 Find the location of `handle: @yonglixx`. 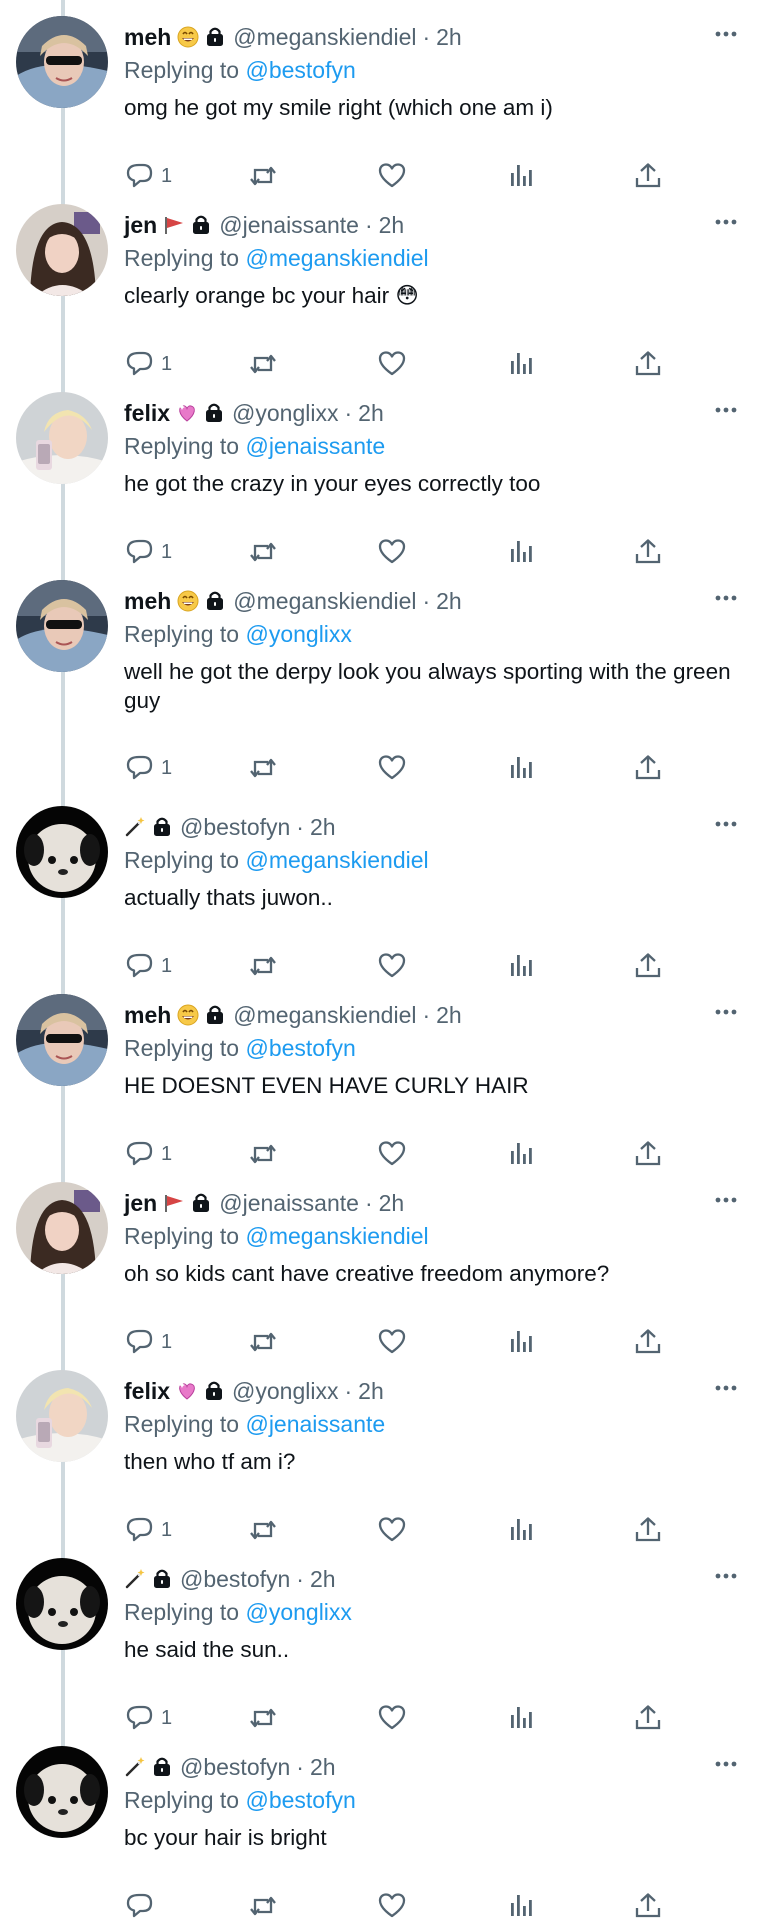

handle: @yonglixx is located at coordinates (285, 1391).